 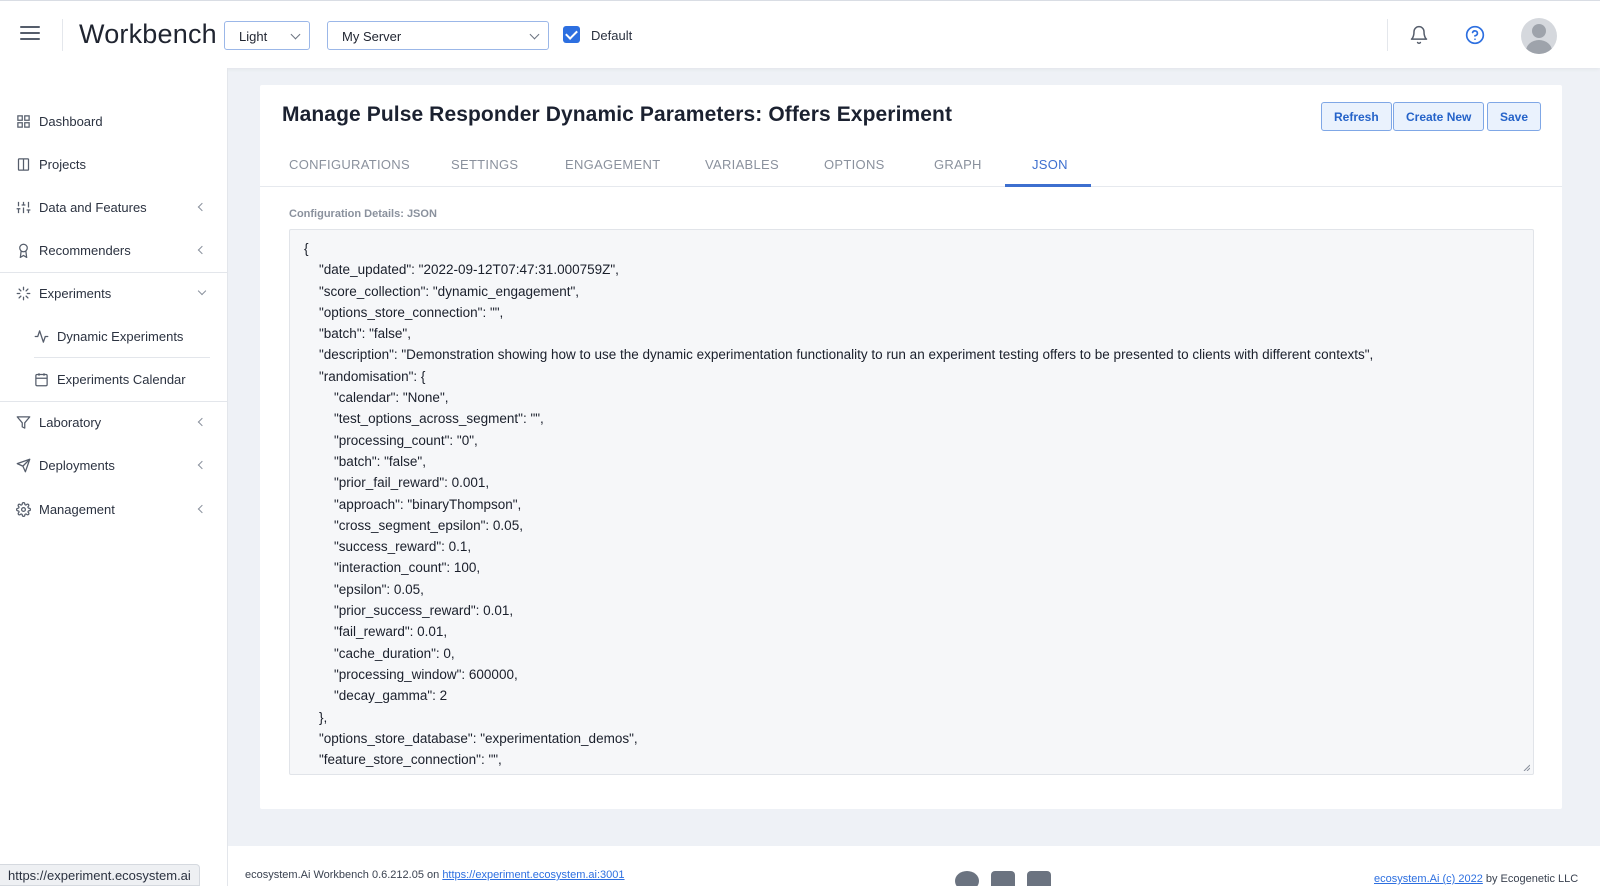 What do you see at coordinates (148, 34) in the screenshot?
I see `app-title: Workbench` at bounding box center [148, 34].